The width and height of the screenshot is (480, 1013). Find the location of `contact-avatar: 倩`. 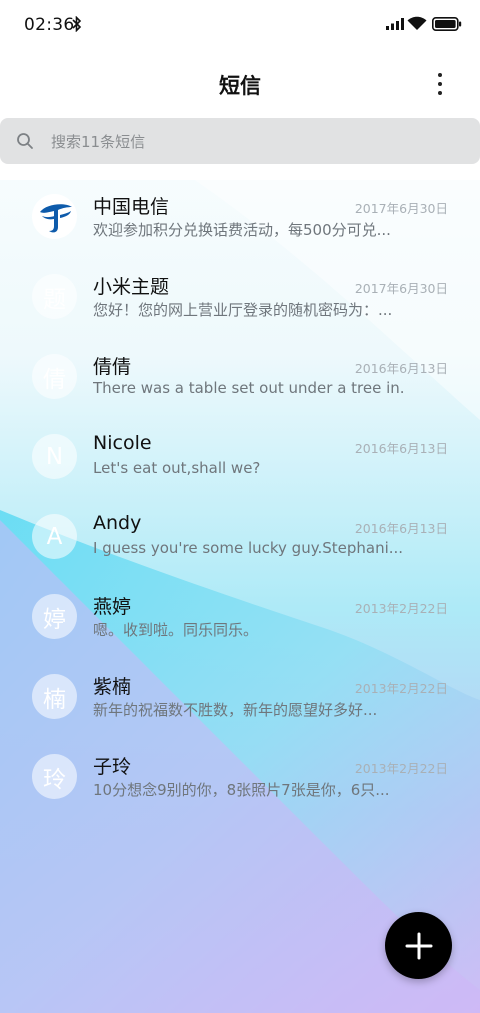

contact-avatar: 倩 is located at coordinates (54, 376).